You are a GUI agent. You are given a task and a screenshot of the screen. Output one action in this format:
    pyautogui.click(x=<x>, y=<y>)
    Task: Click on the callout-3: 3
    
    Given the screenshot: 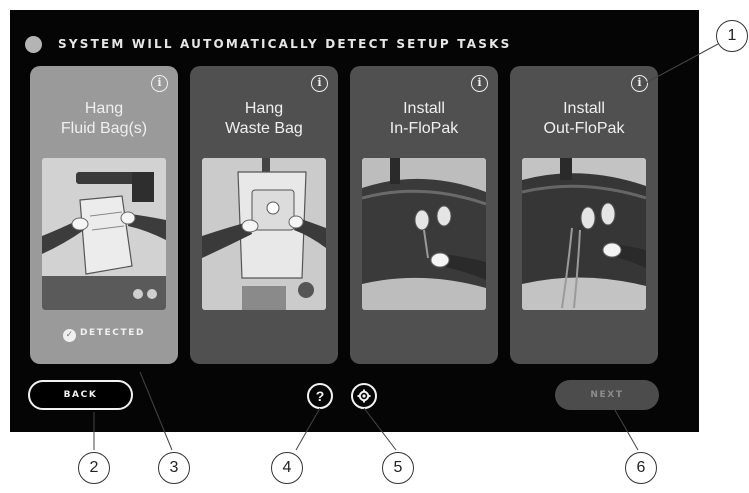 What is the action you would take?
    pyautogui.click(x=174, y=468)
    